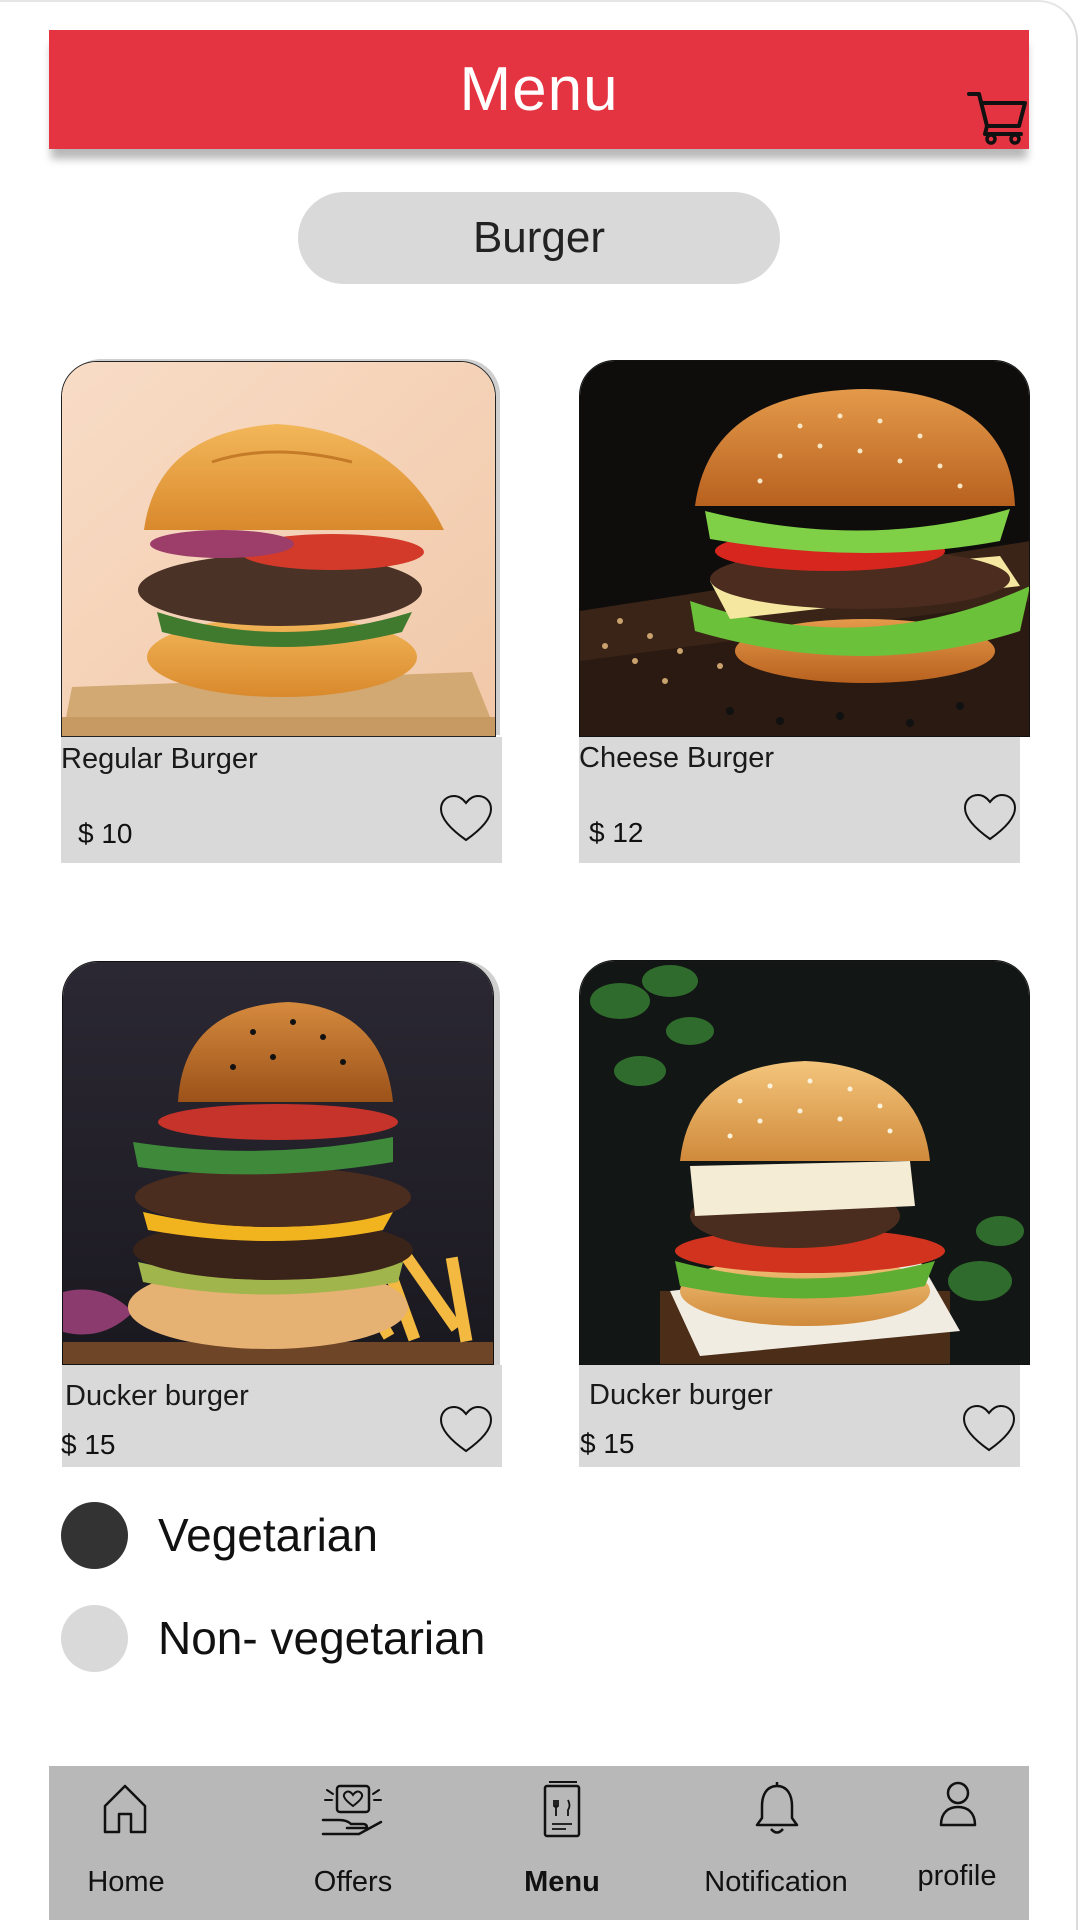 This screenshot has width=1080, height=1930. What do you see at coordinates (799, 800) in the screenshot?
I see `product-info: Cheese Burger $ 12` at bounding box center [799, 800].